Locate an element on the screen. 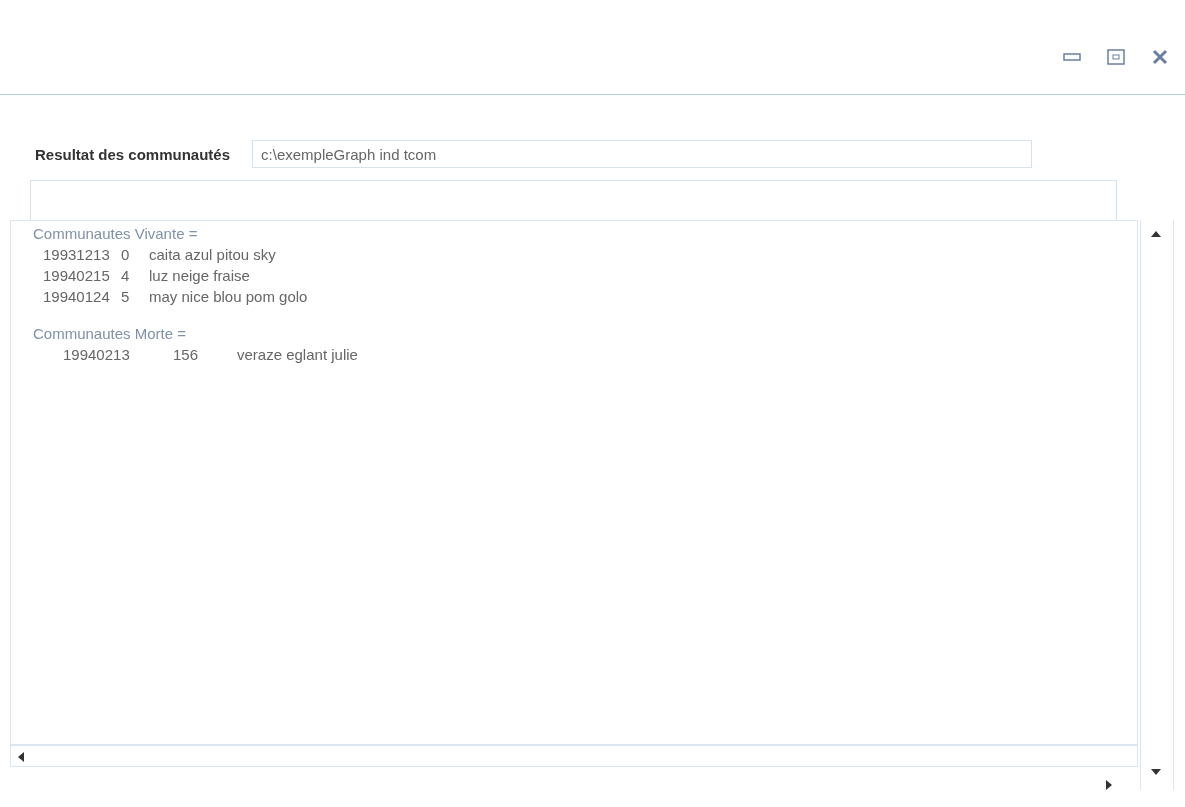 Image resolution: width=1185 pixels, height=807 pixels. vertical-scrollbar is located at coordinates (1157, 505).